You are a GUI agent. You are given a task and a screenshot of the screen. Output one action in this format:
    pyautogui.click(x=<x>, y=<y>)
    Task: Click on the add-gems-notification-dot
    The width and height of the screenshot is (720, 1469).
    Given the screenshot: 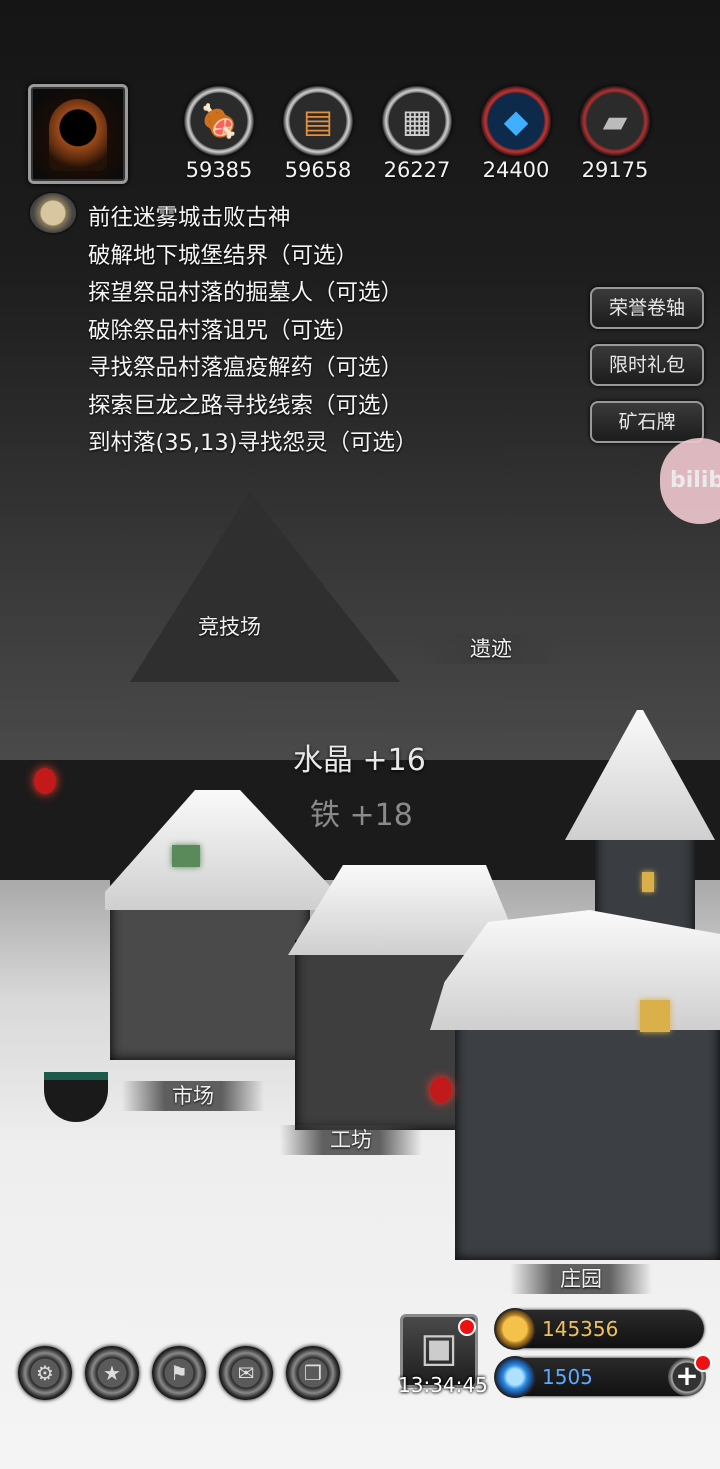 What is the action you would take?
    pyautogui.click(x=703, y=1363)
    